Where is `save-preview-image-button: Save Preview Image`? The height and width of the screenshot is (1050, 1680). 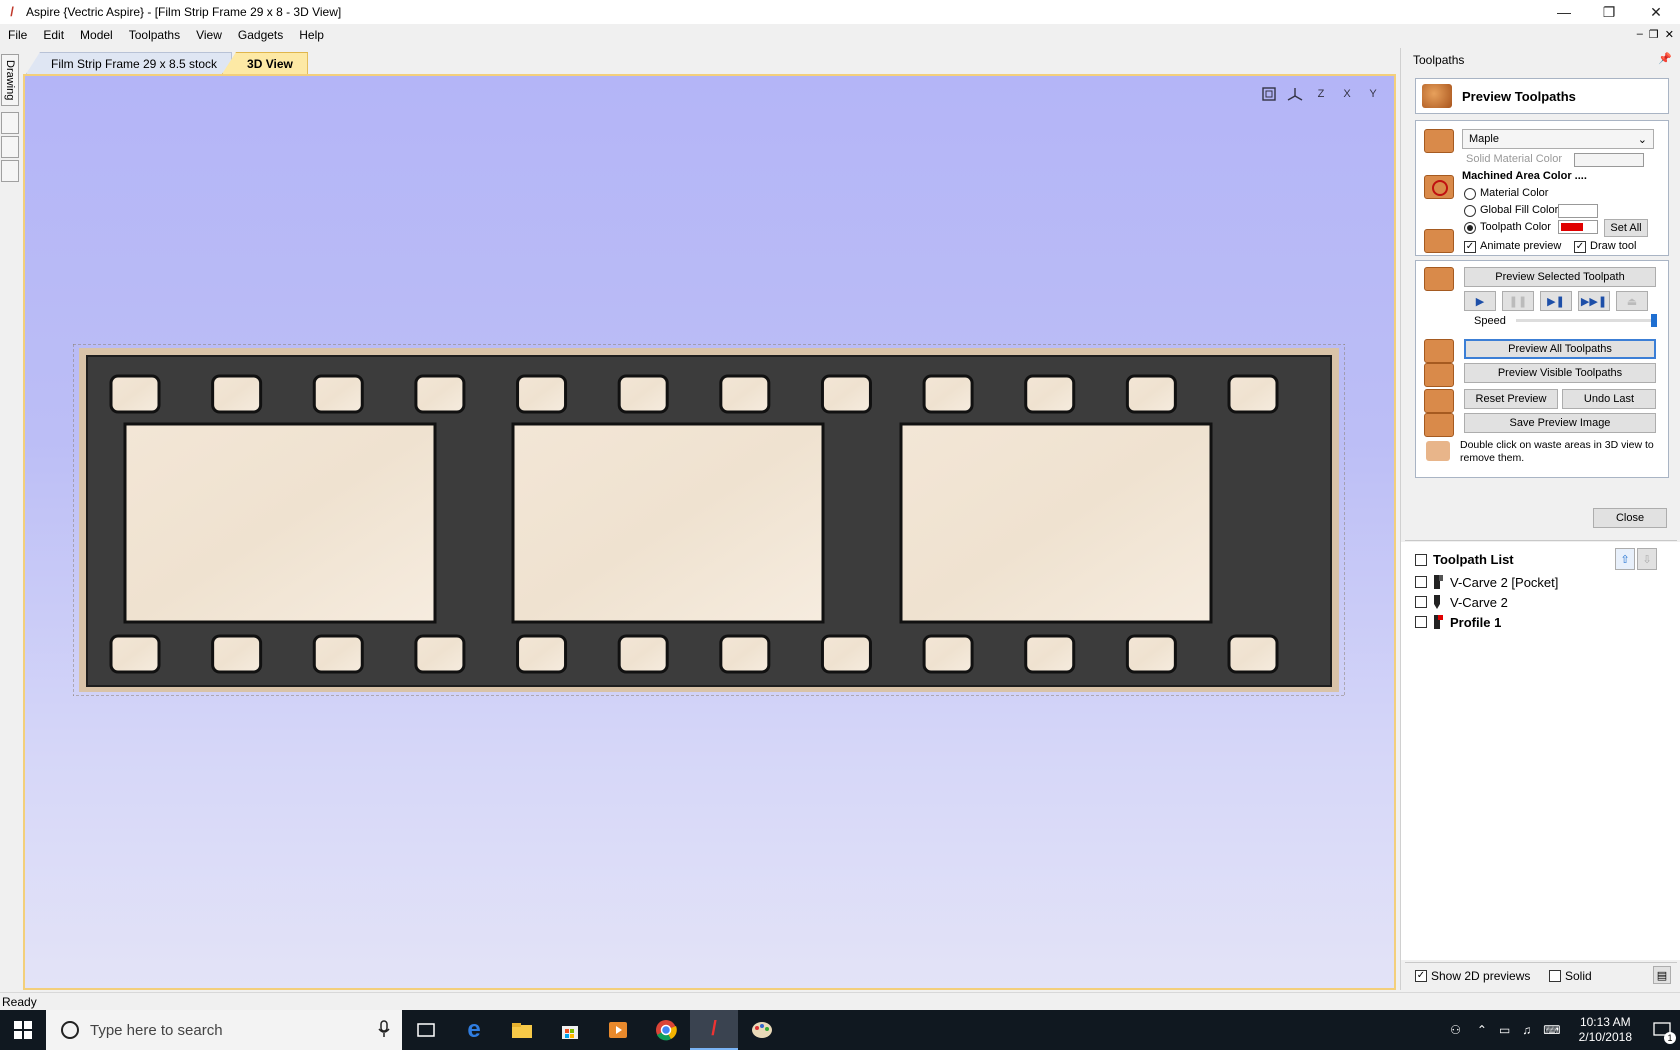
save-preview-image-button: Save Preview Image is located at coordinates (1560, 423).